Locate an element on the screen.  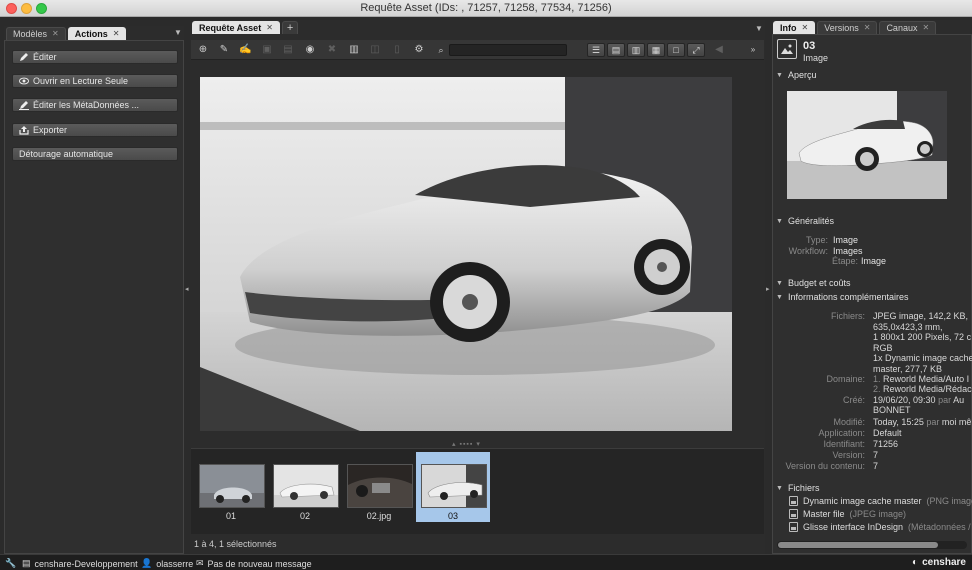
export-button: Exporter is located at coordinates (95, 130).